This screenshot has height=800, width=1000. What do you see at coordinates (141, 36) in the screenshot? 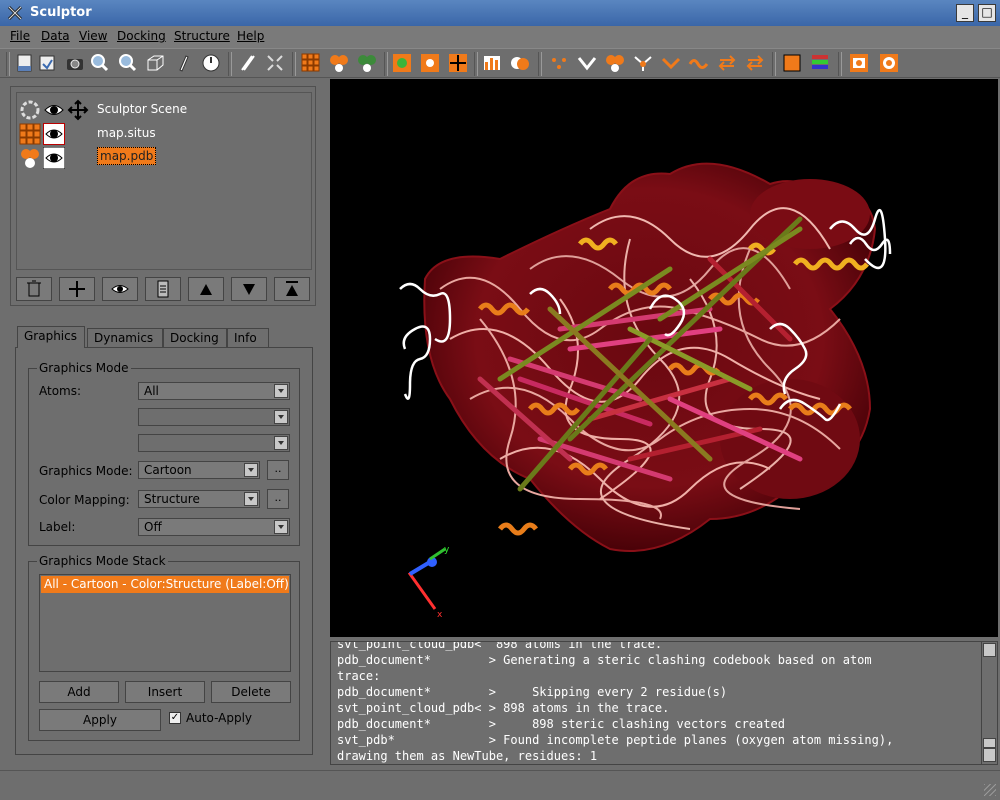
I see `menu-docking: Docking` at bounding box center [141, 36].